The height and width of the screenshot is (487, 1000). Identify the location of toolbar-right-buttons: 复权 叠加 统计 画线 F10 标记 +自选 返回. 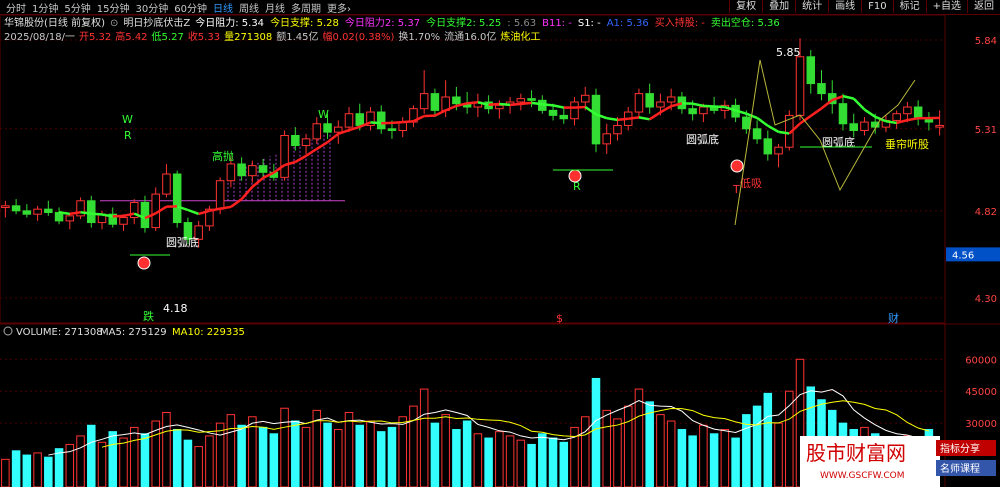
(864, 7).